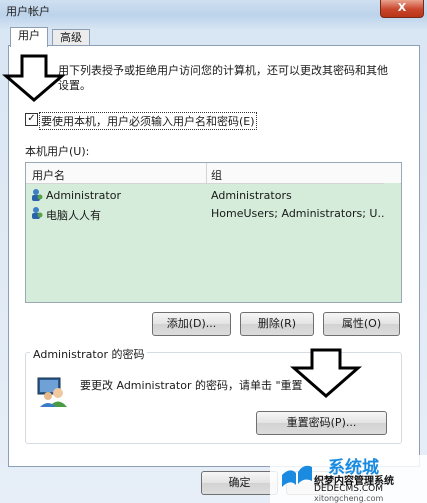  I want to click on password-message: 要更改 Administrator 的密码，请单击 "重置, so click(191, 385).